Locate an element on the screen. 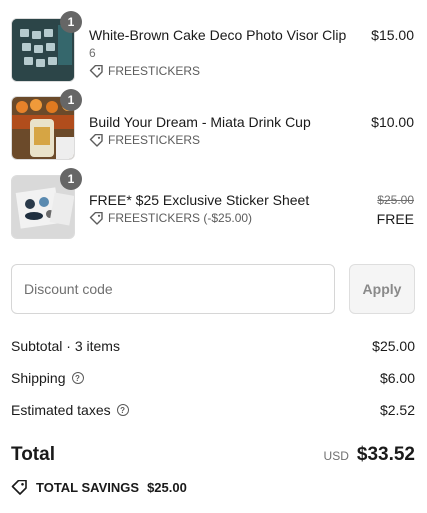 The image size is (427, 513). discount-code-input is located at coordinates (173, 289).